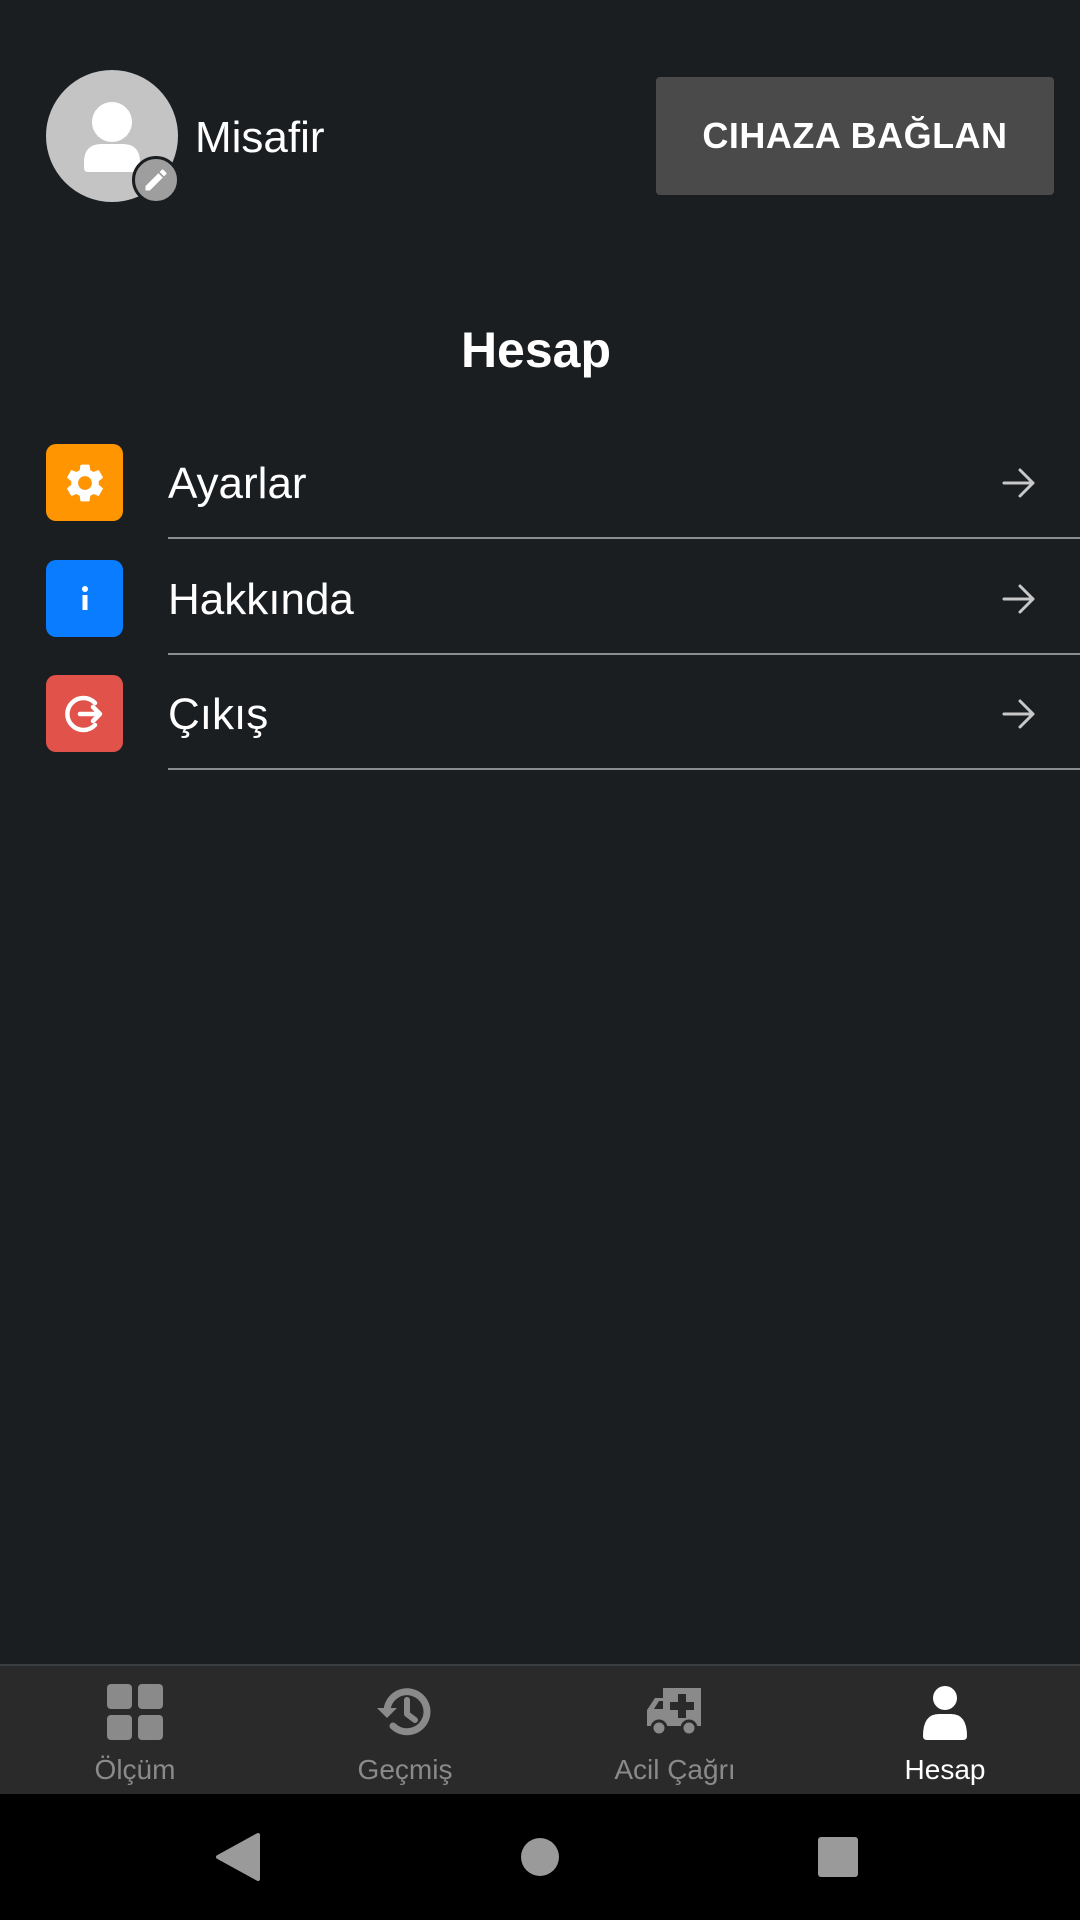 The image size is (1080, 1920). What do you see at coordinates (674, 1712) in the screenshot?
I see `ambulance-icon` at bounding box center [674, 1712].